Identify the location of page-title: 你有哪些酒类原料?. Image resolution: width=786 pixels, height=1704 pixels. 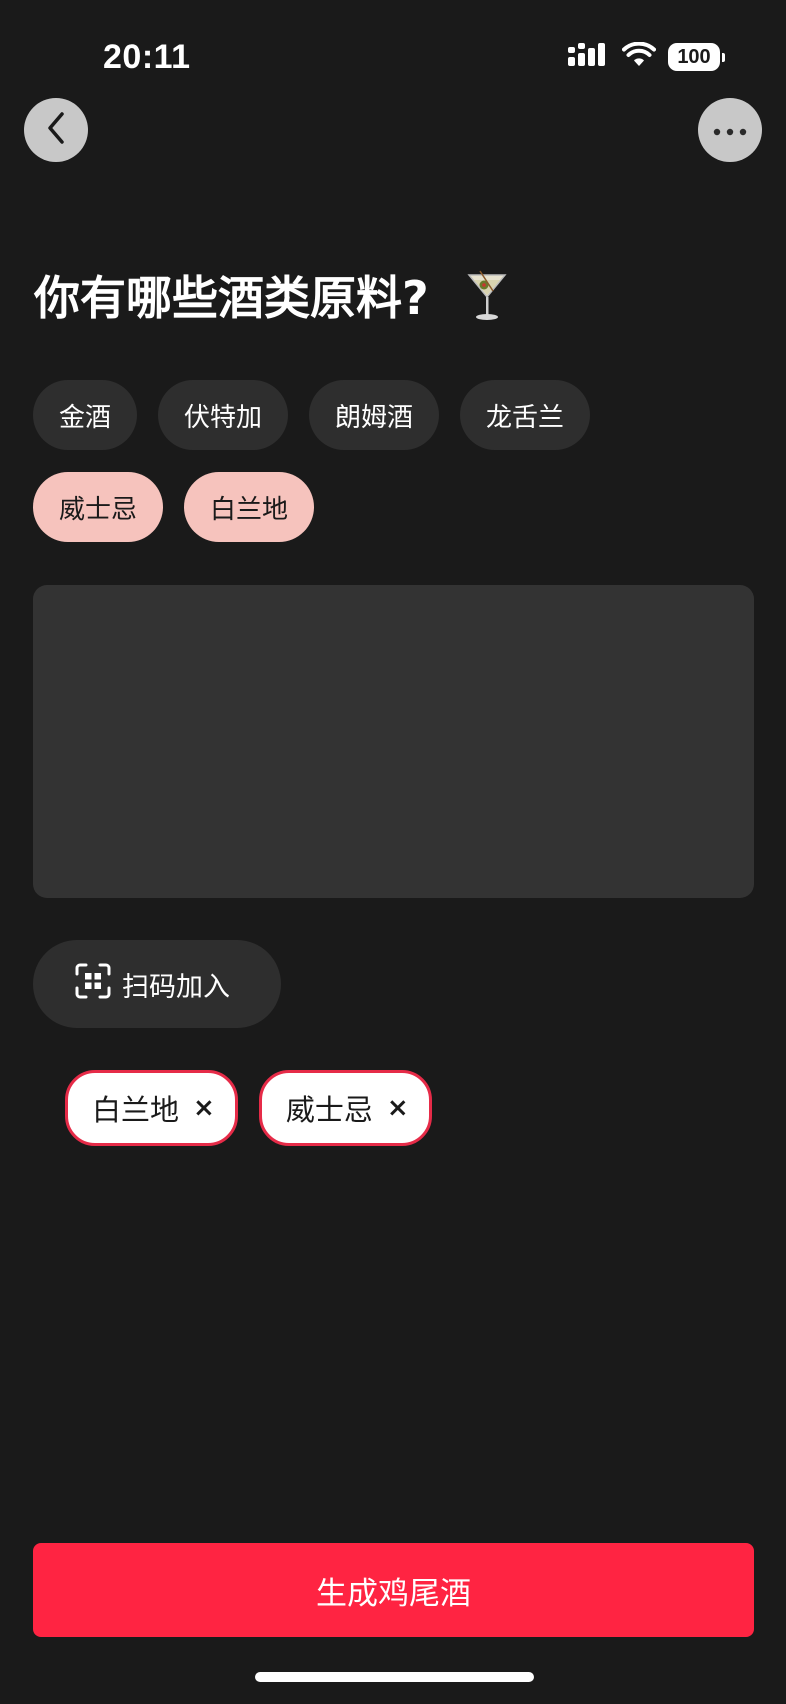
(270, 295).